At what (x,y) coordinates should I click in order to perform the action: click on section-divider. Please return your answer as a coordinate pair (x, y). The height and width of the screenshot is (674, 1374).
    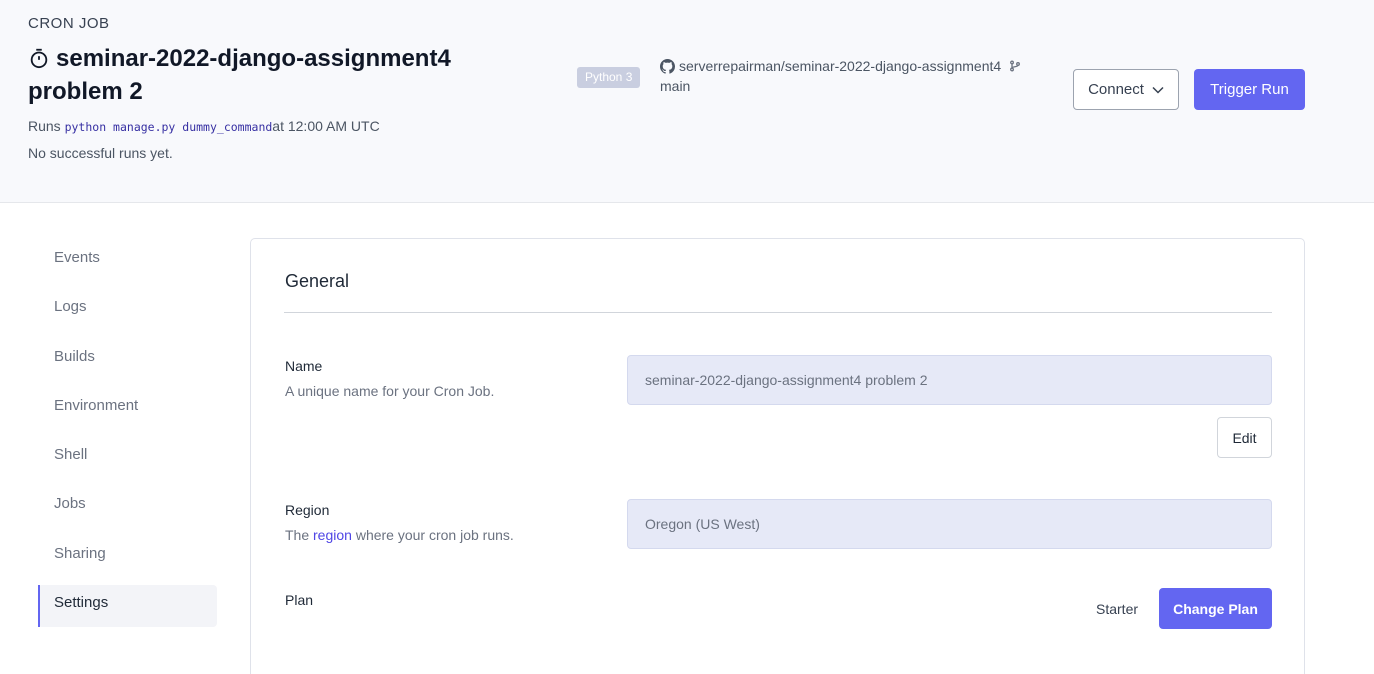
    Looking at the image, I should click on (778, 312).